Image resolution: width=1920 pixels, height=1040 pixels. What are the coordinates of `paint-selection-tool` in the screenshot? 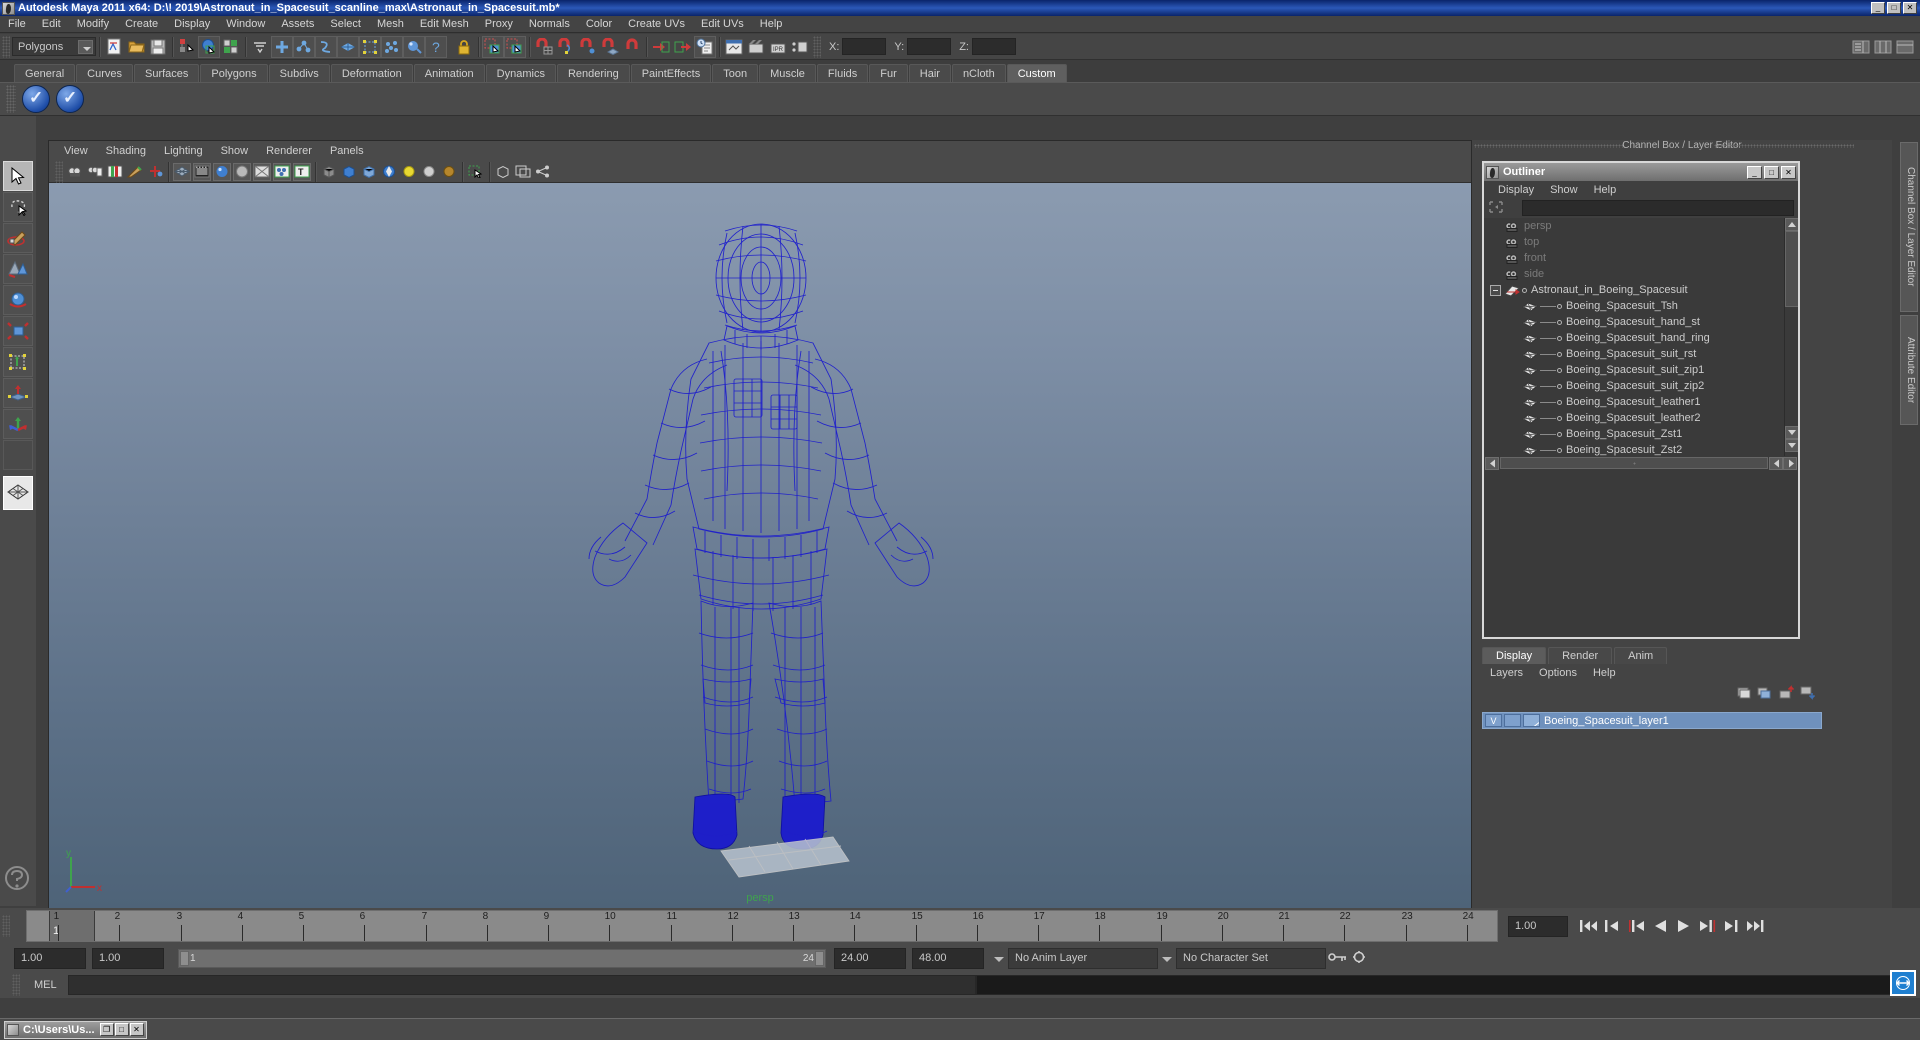 It's located at (18, 238).